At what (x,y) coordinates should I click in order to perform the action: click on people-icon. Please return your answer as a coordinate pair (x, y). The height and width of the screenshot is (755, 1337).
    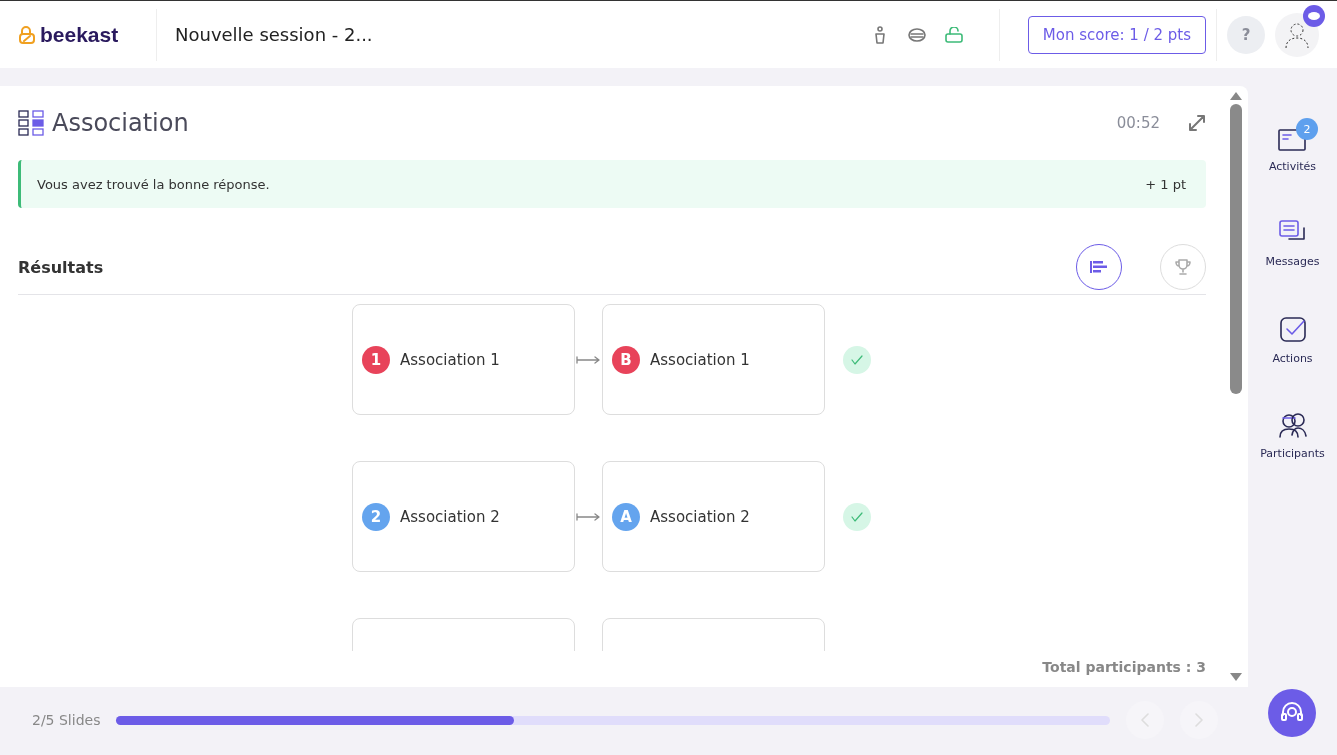
    Looking at the image, I should click on (1292, 425).